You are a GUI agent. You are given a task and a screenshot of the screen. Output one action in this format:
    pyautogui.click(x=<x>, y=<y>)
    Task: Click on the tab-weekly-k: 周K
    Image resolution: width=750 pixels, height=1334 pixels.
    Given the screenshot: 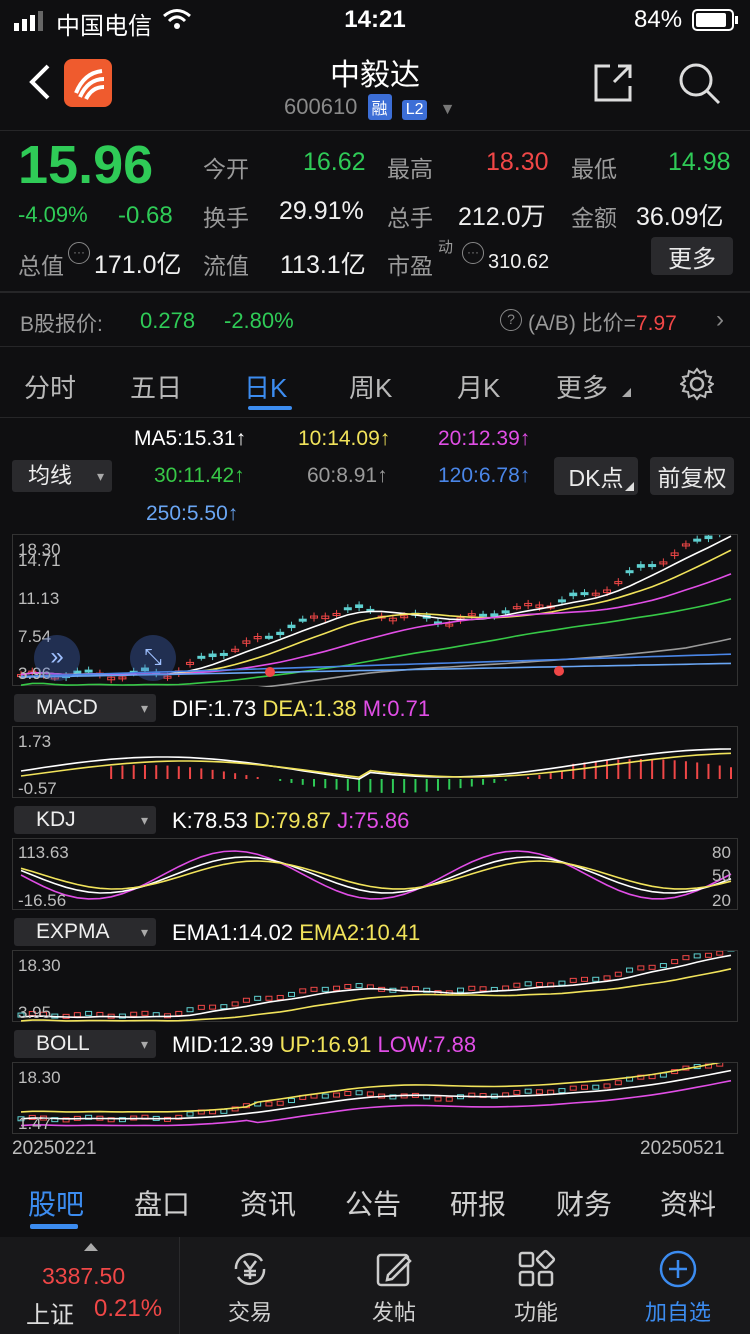 What is the action you would take?
    pyautogui.click(x=370, y=386)
    